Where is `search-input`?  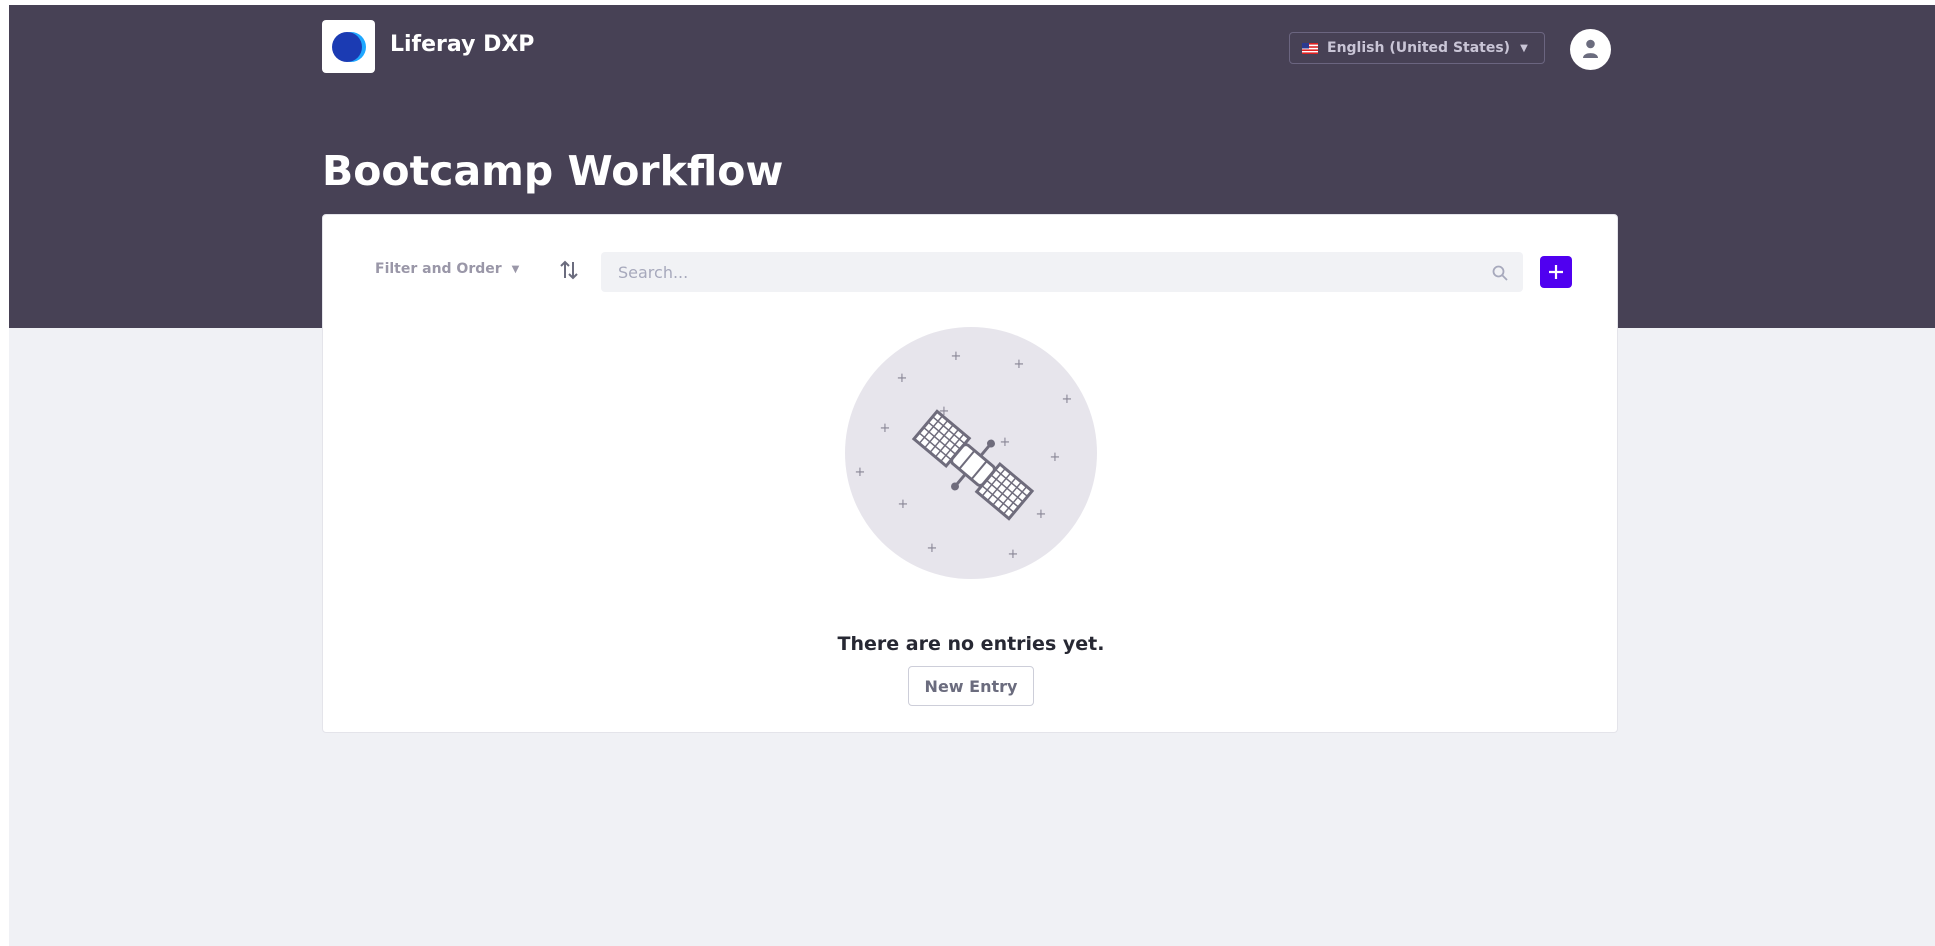 search-input is located at coordinates (1062, 272).